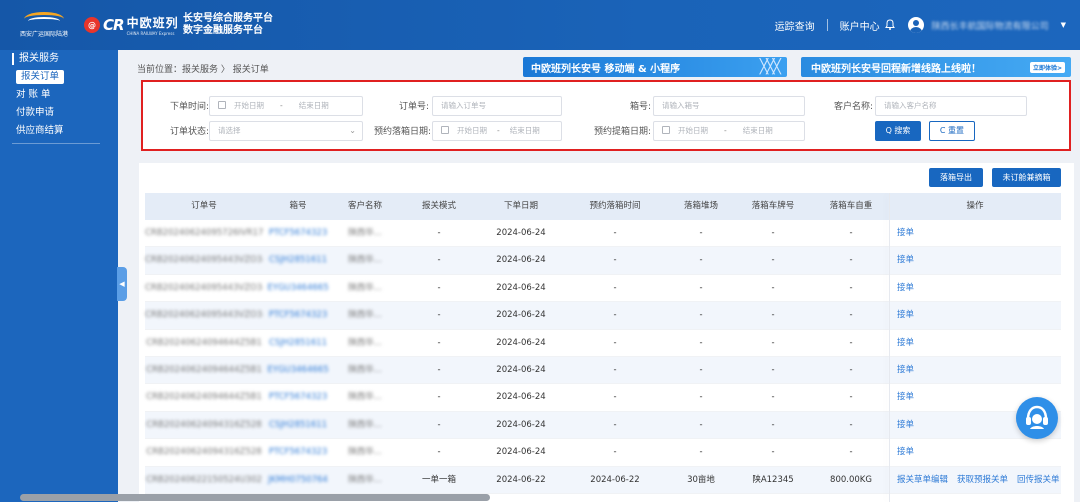 This screenshot has width=1080, height=502. Describe the element at coordinates (497, 106) in the screenshot. I see `order-no-input: 请输入订单号` at that location.